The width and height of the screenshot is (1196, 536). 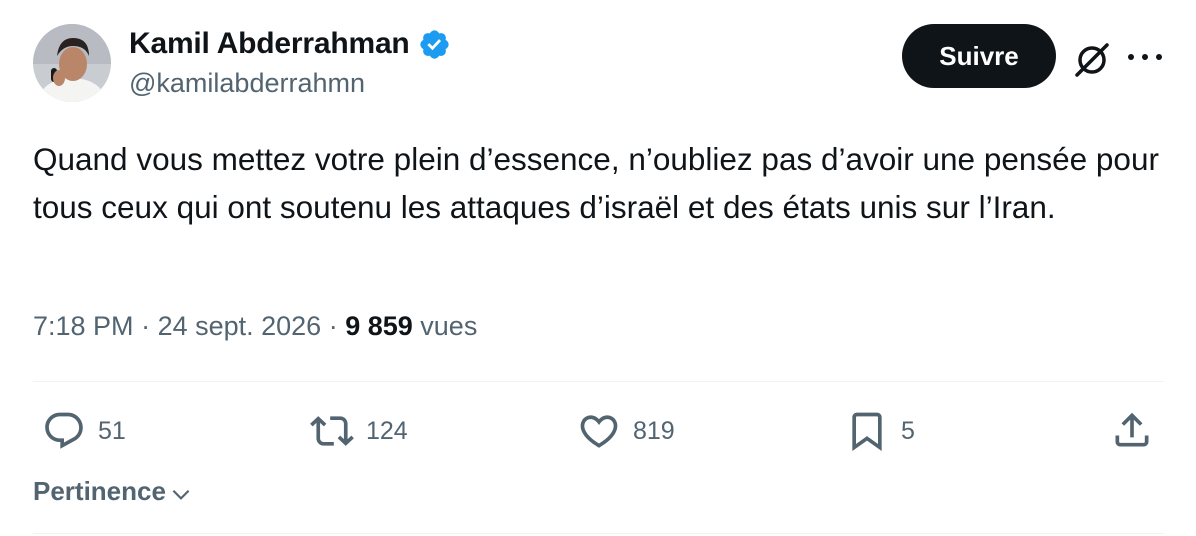 I want to click on author-name-row: Kamil Abderrahman, so click(x=290, y=43).